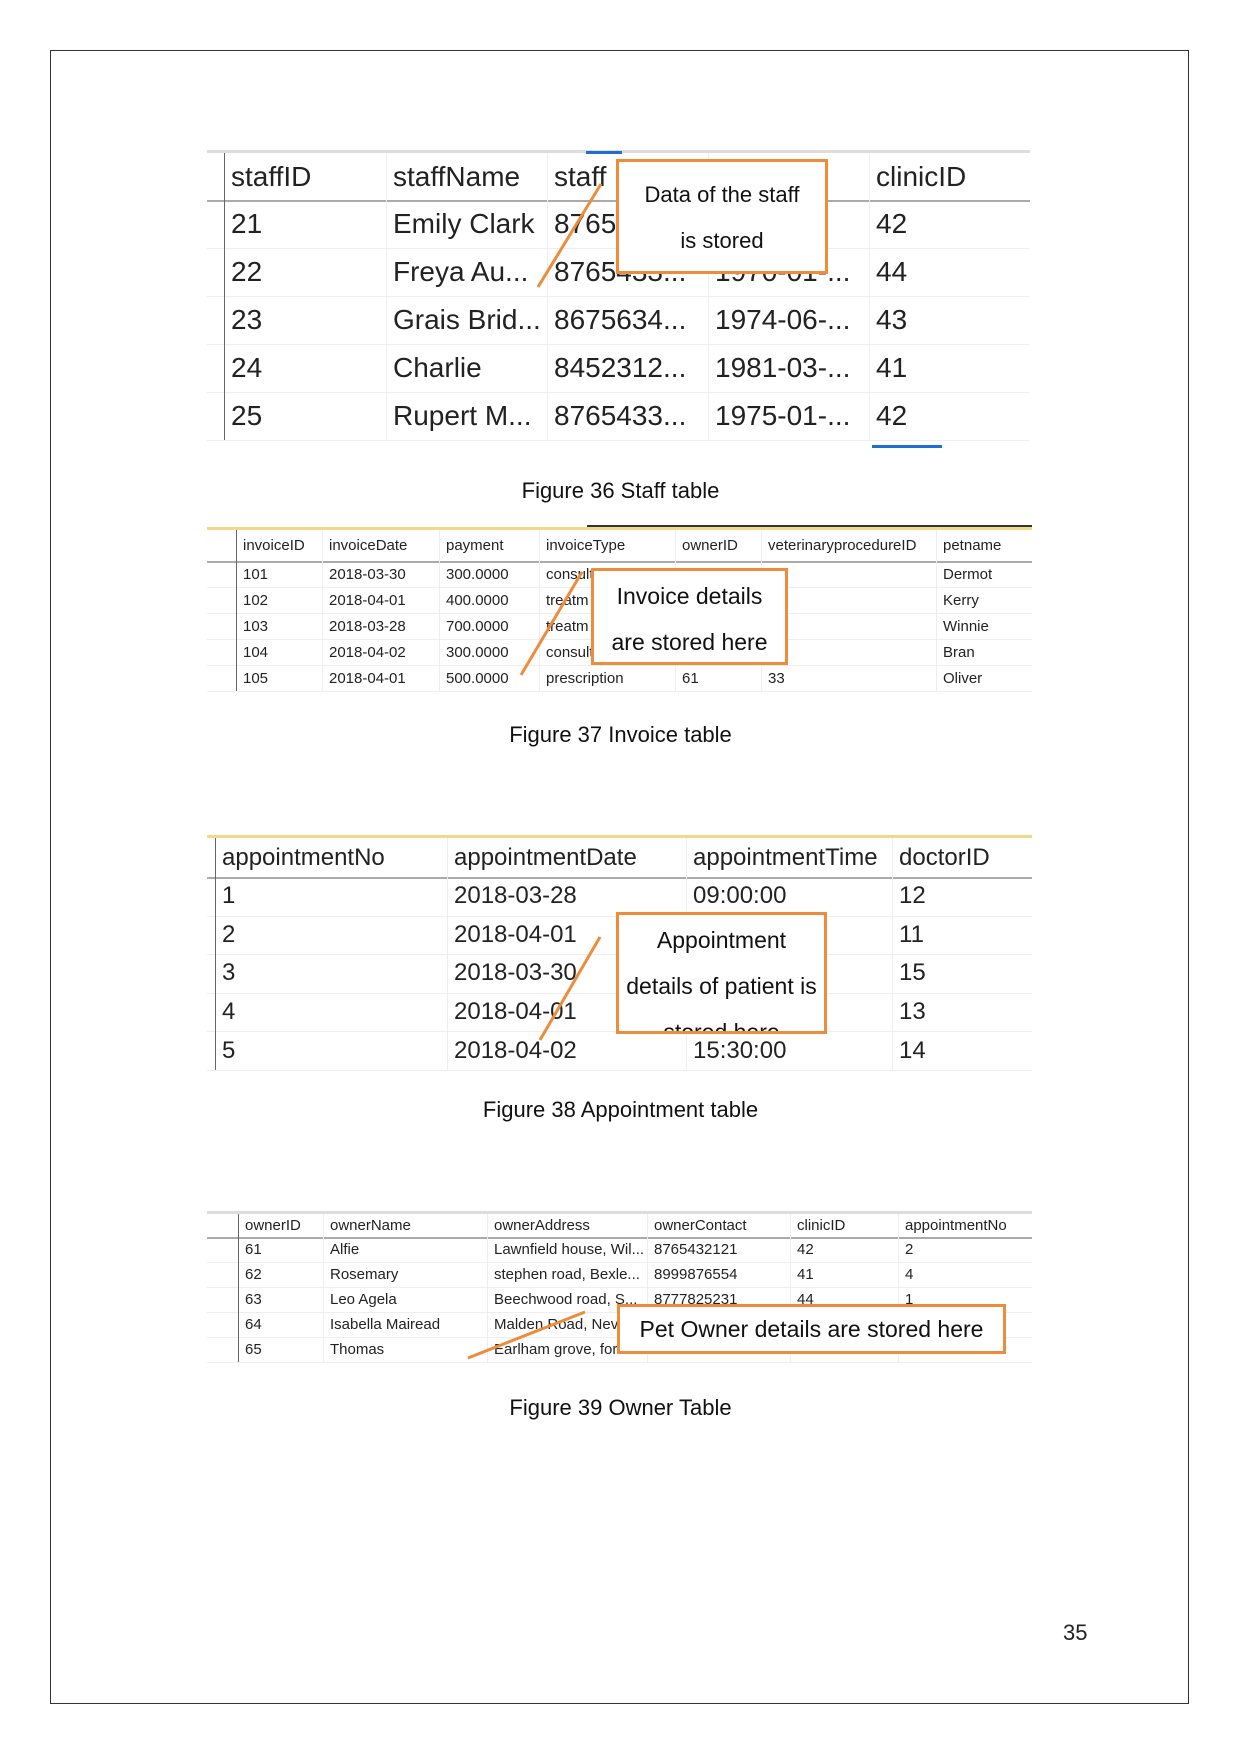 Image resolution: width=1241 pixels, height=1754 pixels. Describe the element at coordinates (569, 235) in the screenshot. I see `staff-callout-pointer` at that location.